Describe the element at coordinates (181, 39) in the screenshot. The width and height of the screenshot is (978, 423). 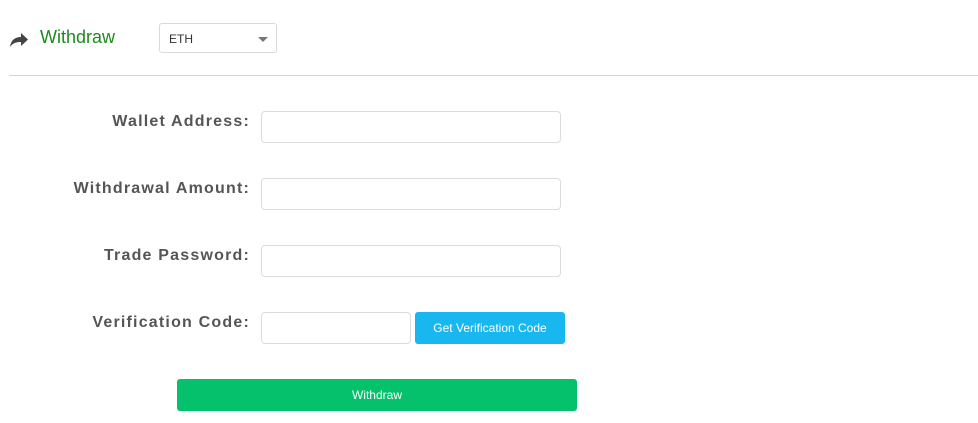
I see `currency-select-value: ETH` at that location.